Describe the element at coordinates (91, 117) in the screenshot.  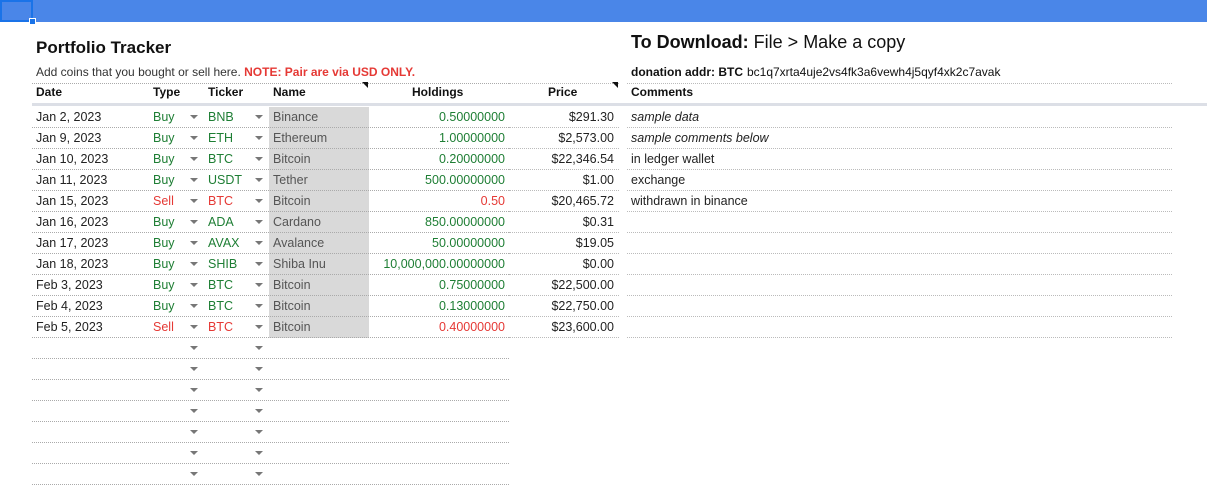
I see `date-cell: Jan 2, 2023` at that location.